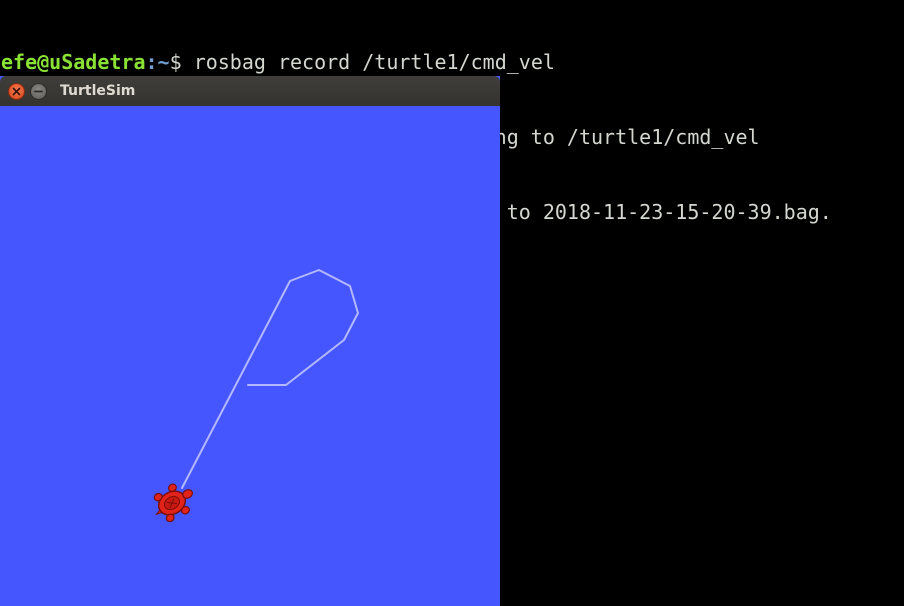 This screenshot has width=904, height=606. I want to click on minimize-icon, so click(38, 91).